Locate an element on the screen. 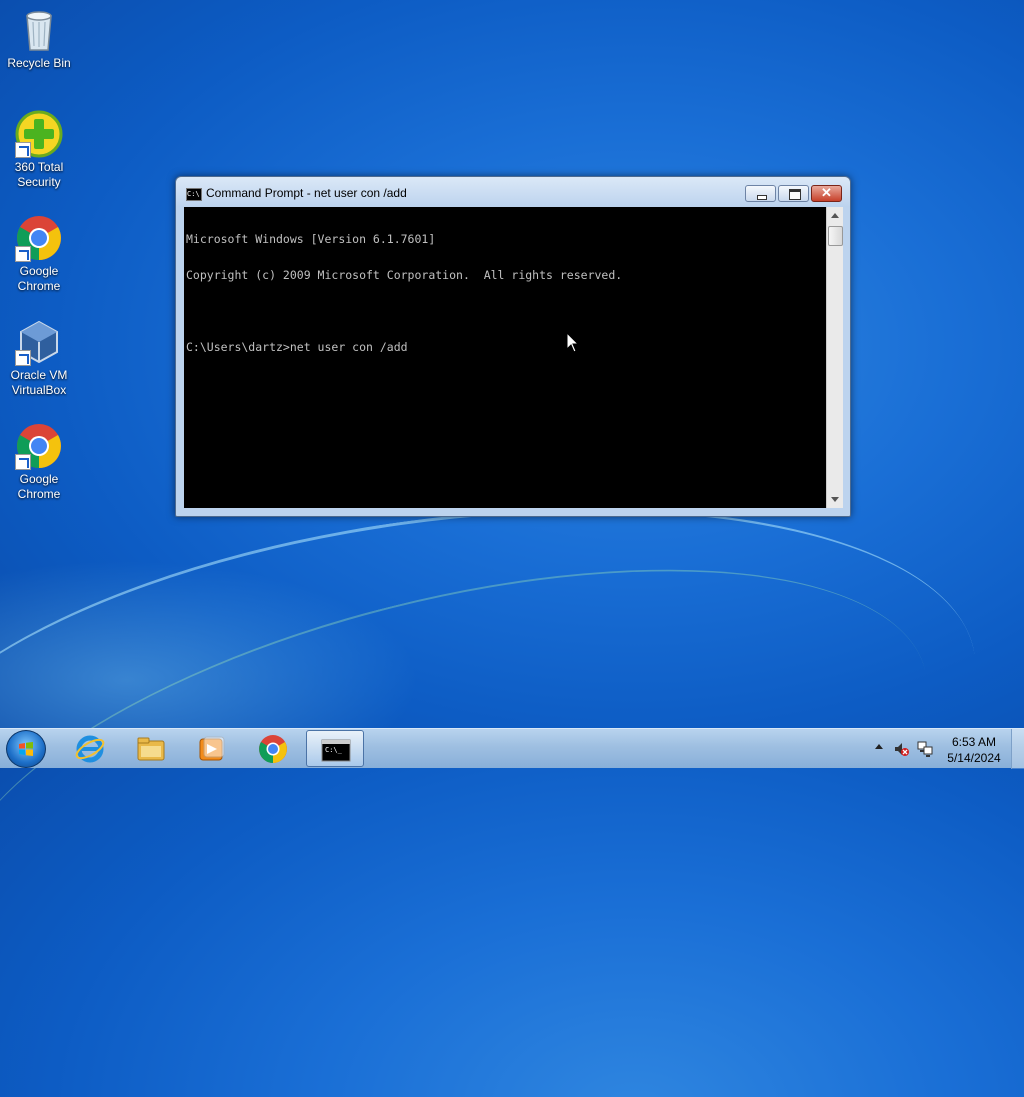 The image size is (1024, 1097). svg-text: C:\_ is located at coordinates (334, 750).